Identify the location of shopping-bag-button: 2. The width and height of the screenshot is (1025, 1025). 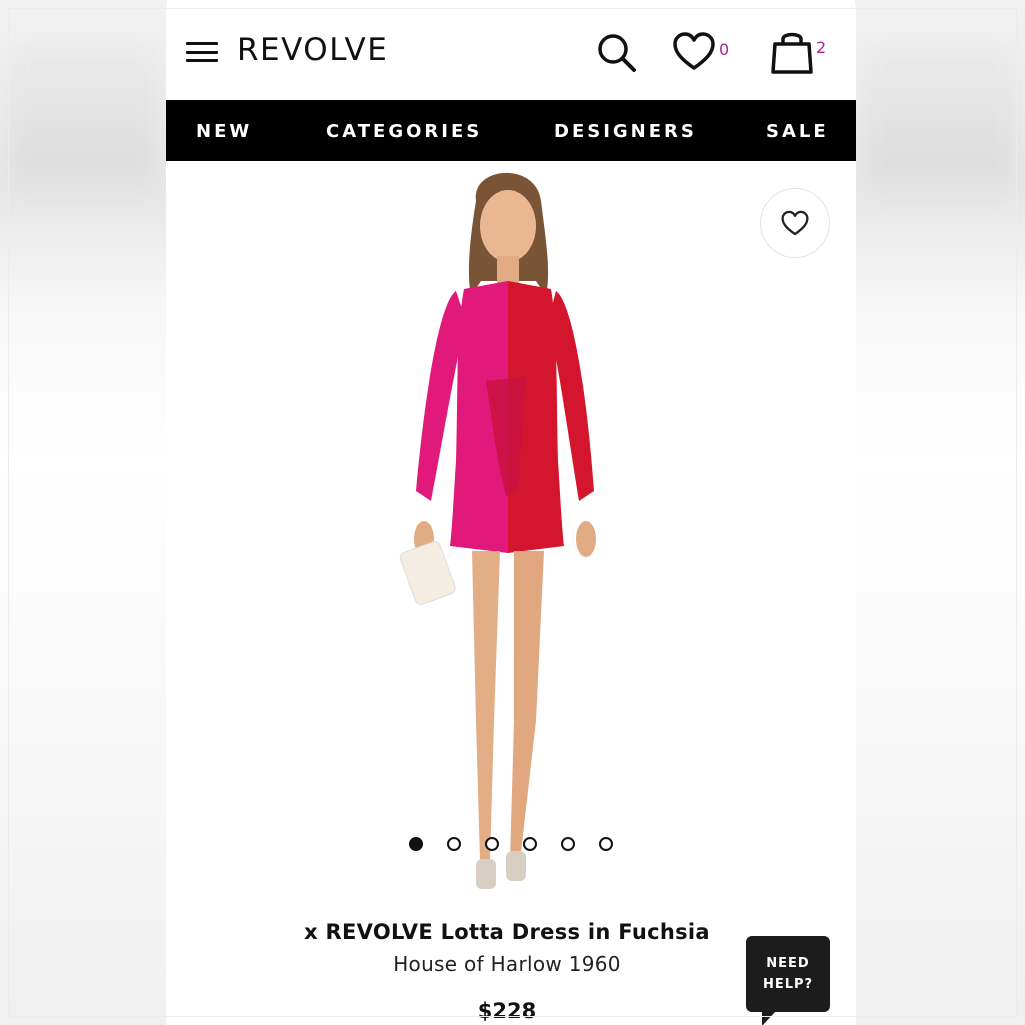
(800, 53).